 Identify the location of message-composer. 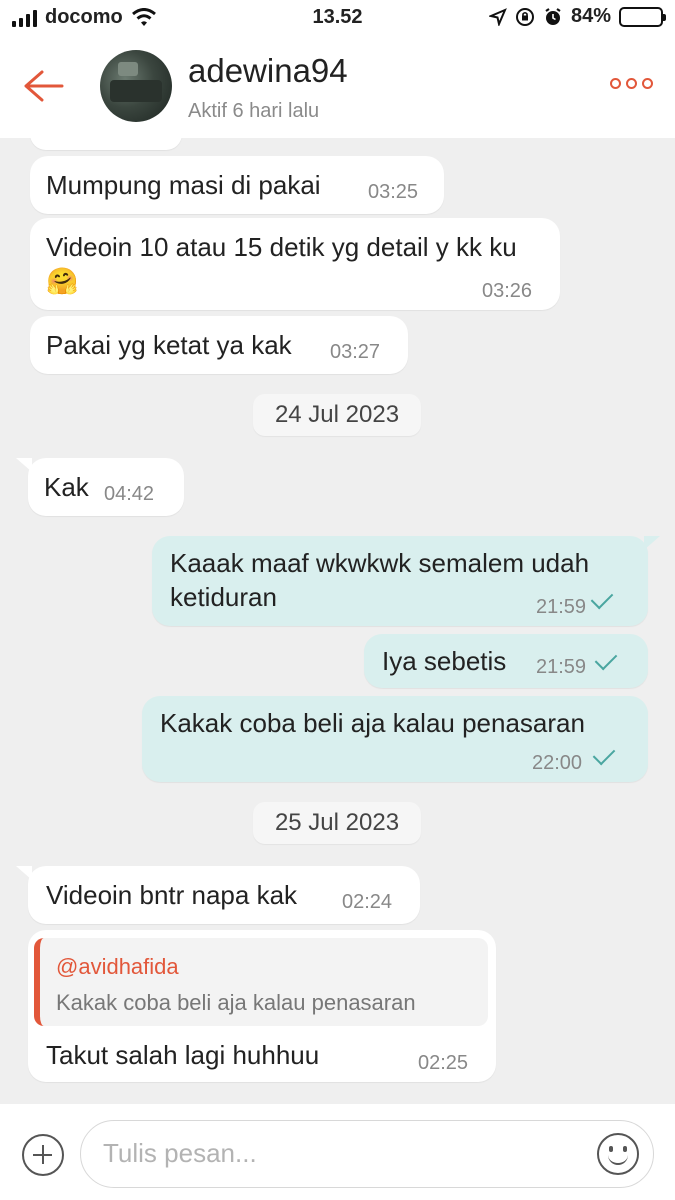
(337, 1152).